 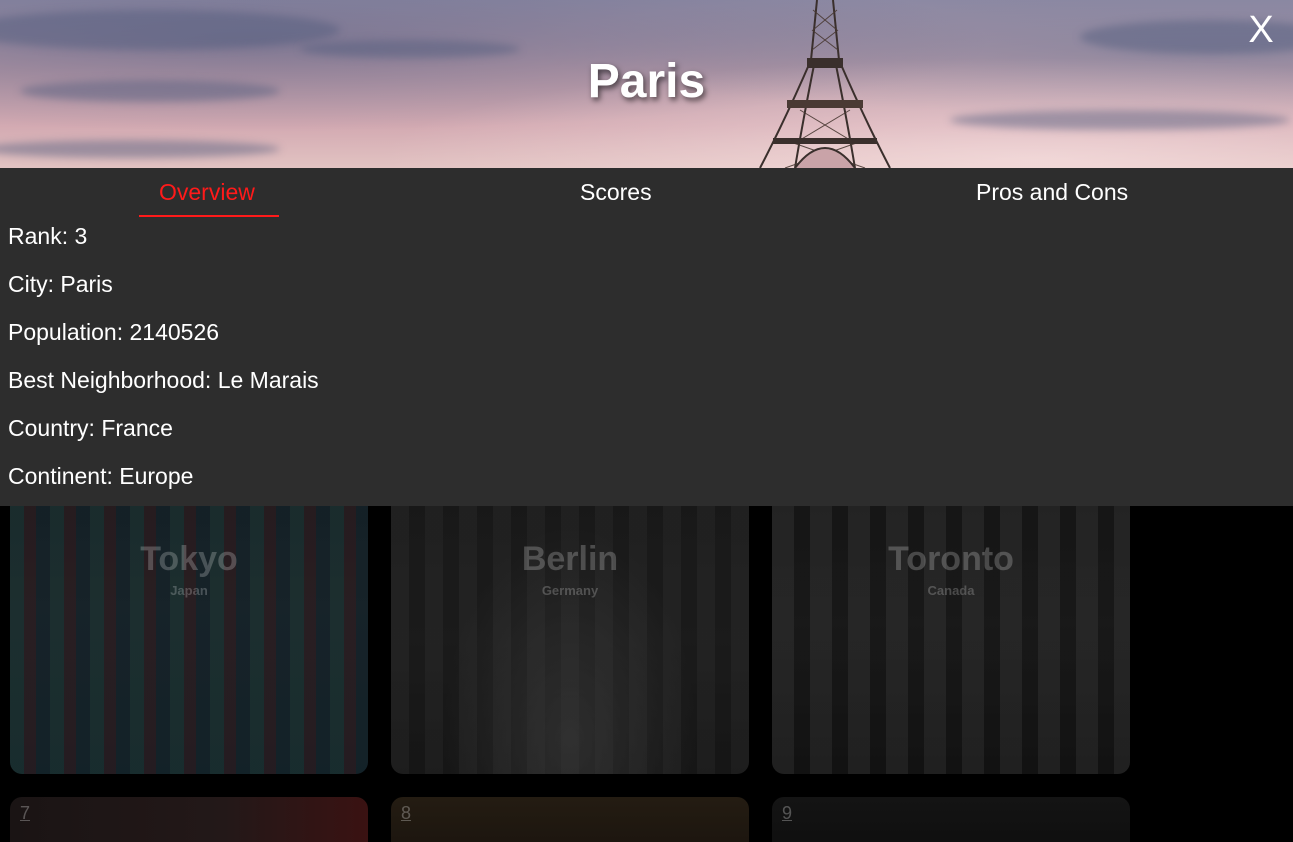 I want to click on tab-overview: Overview, so click(x=207, y=192).